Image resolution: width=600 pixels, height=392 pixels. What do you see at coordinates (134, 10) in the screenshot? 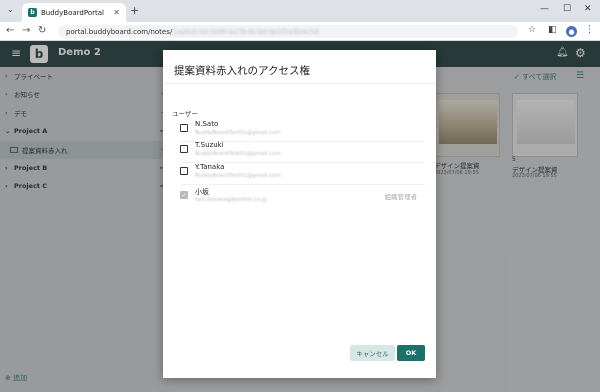
I see `new-tab-icon: +` at bounding box center [134, 10].